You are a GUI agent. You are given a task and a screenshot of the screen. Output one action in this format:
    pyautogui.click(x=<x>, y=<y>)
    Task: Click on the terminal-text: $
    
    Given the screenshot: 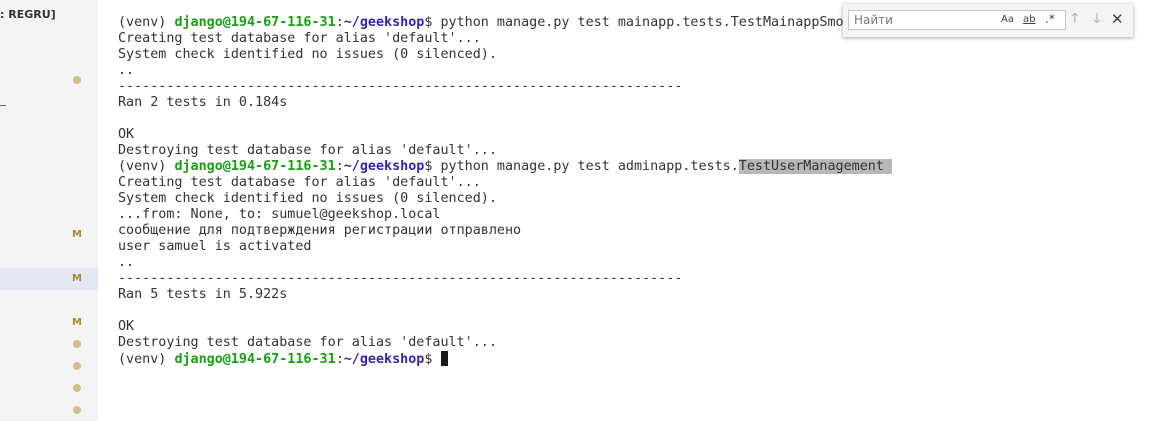 What is the action you would take?
    pyautogui.click(x=432, y=359)
    